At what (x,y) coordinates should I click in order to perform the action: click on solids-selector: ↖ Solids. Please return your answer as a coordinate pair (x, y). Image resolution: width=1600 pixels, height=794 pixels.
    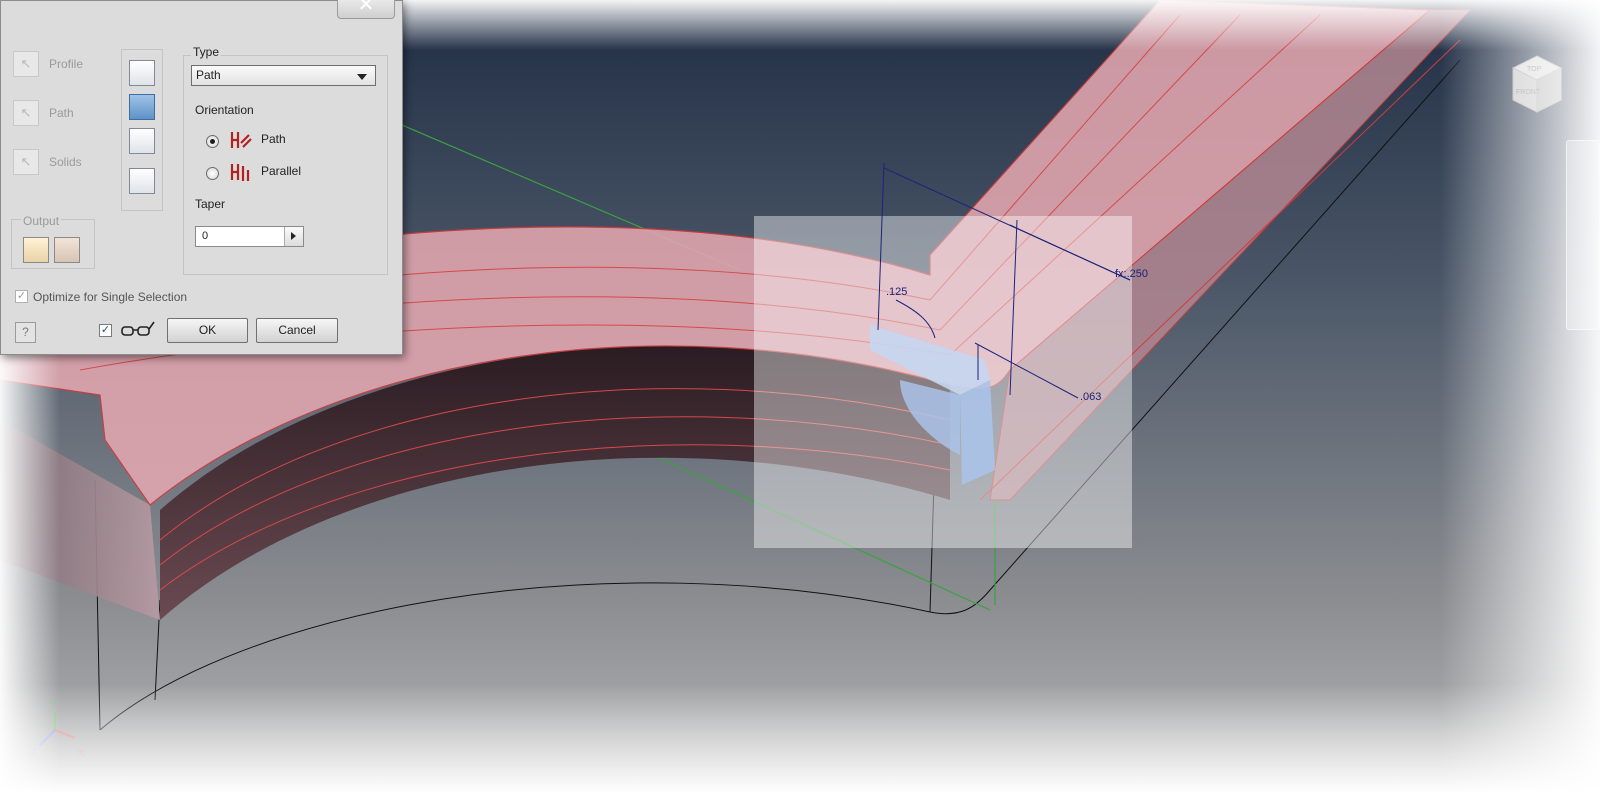
    Looking at the image, I should click on (47, 162).